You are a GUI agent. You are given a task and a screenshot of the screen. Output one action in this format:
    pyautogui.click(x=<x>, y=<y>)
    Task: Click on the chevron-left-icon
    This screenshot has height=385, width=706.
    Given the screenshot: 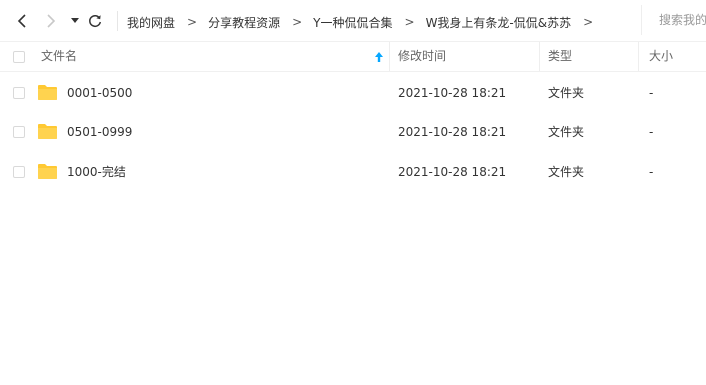 What is the action you would take?
    pyautogui.click(x=21, y=21)
    